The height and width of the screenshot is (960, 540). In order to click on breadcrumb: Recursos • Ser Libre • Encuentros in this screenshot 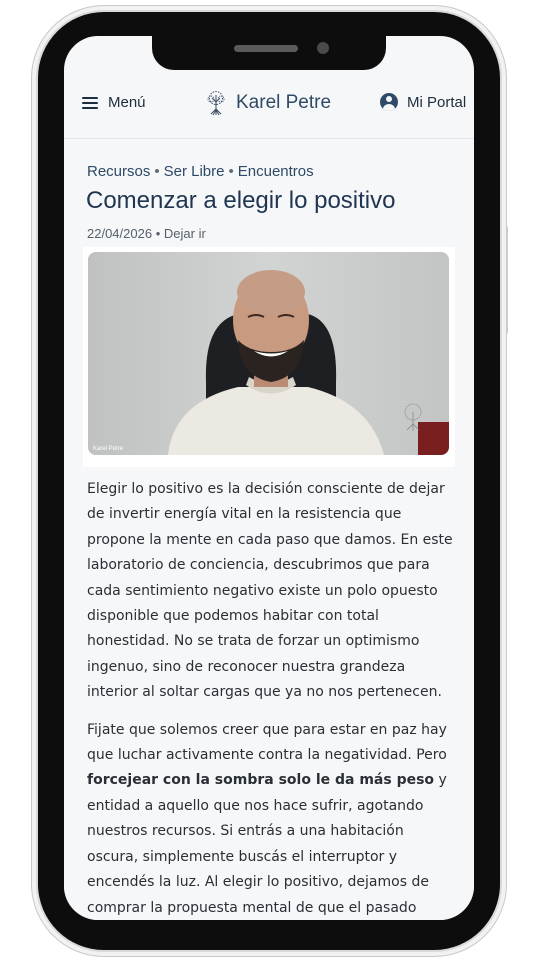, I will do `click(200, 171)`.